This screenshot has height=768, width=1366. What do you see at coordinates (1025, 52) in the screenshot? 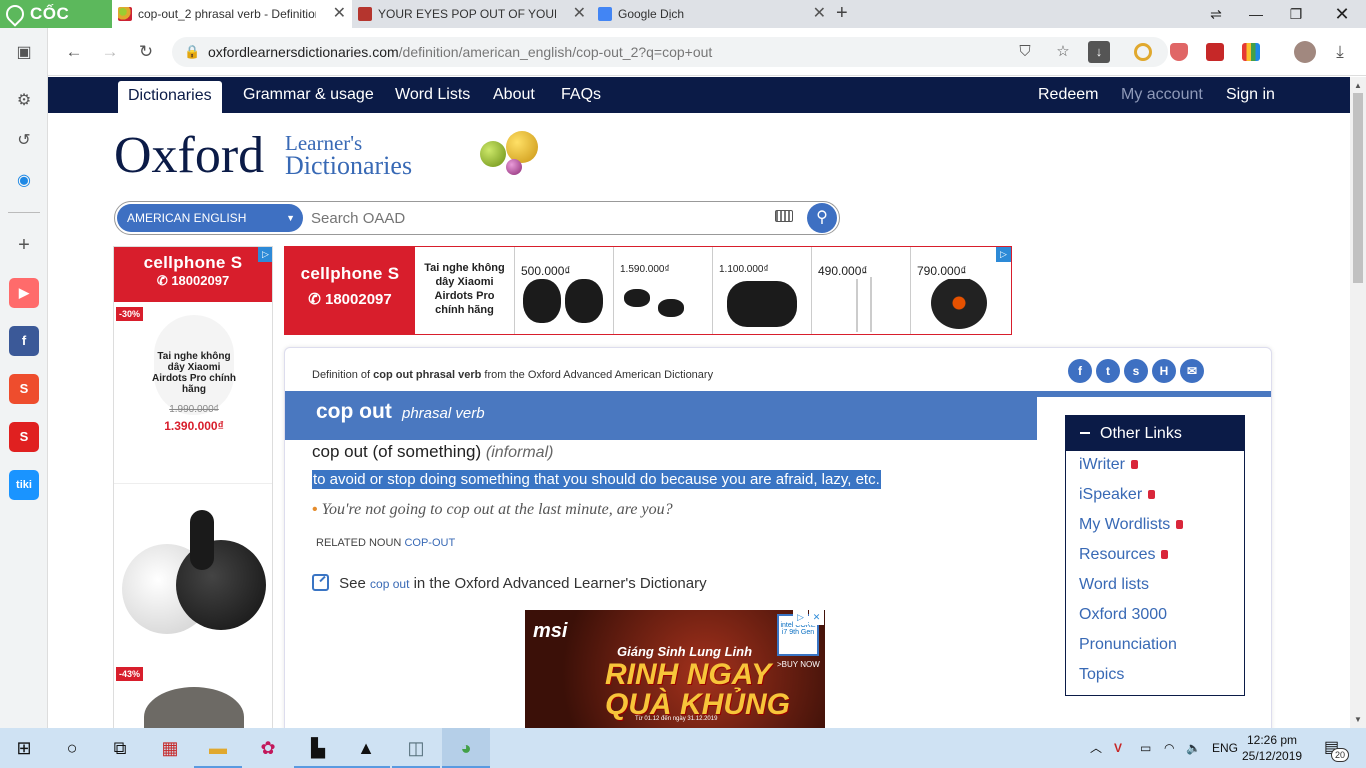
I see `shield-icon: ⛉` at bounding box center [1025, 52].